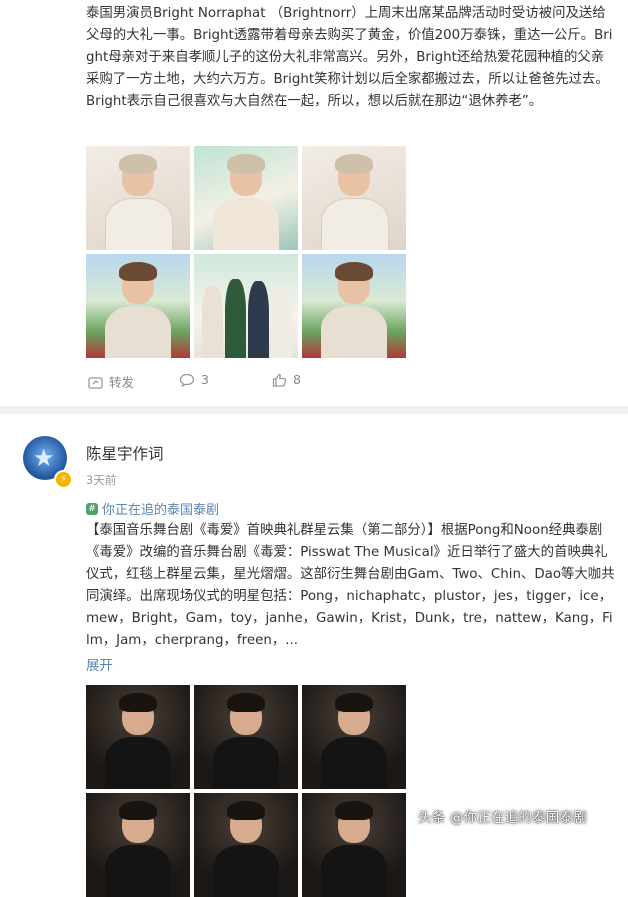 This screenshot has height=897, width=628. I want to click on topic-label: 你正在追的泰国泰剧, so click(161, 510).